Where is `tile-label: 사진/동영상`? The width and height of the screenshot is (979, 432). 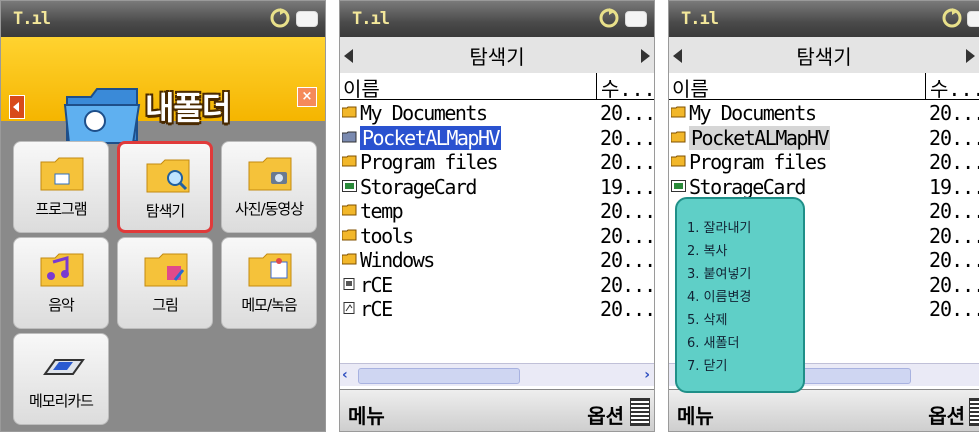 tile-label: 사진/동영상 is located at coordinates (269, 209).